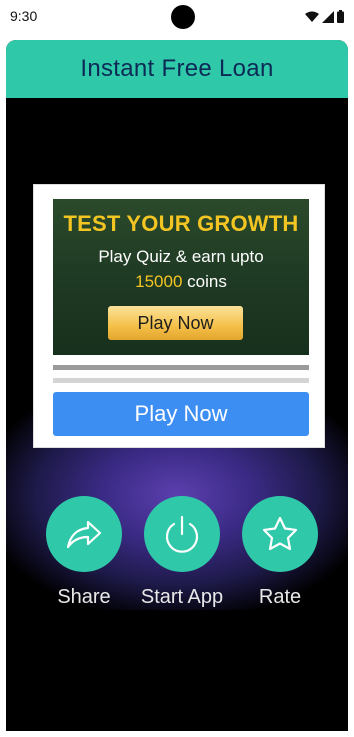 The width and height of the screenshot is (354, 737). I want to click on start-app-button, so click(182, 534).